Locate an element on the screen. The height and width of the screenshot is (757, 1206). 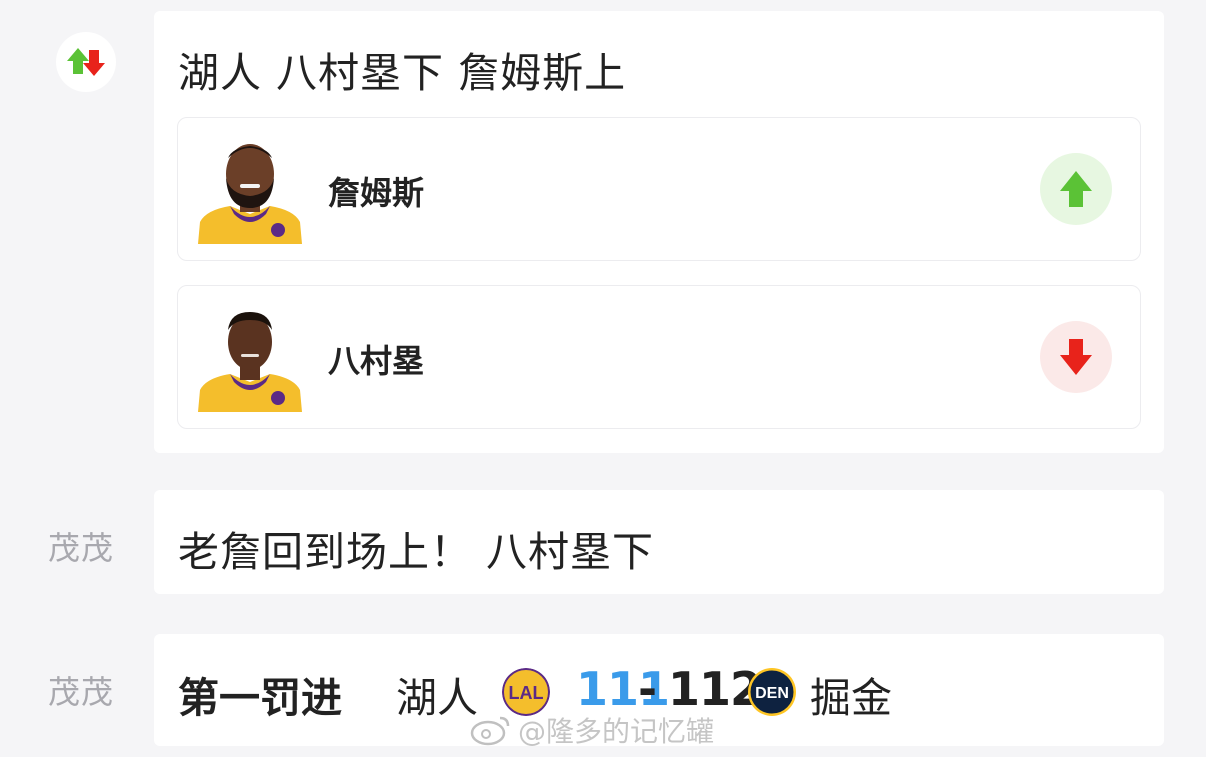
arrow-down-icon is located at coordinates (1076, 357).